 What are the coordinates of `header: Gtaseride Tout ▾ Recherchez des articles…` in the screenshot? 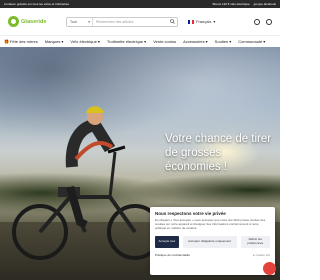 It's located at (140, 22).